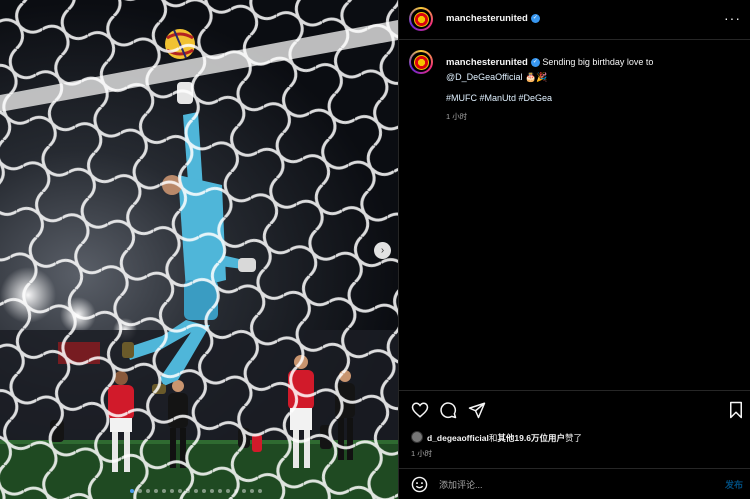  What do you see at coordinates (457, 116) in the screenshot?
I see `caption-timestamp: 1 小时` at bounding box center [457, 116].